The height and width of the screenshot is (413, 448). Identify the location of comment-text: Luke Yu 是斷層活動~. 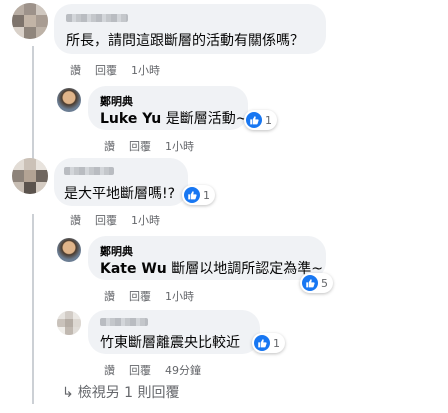
(173, 118).